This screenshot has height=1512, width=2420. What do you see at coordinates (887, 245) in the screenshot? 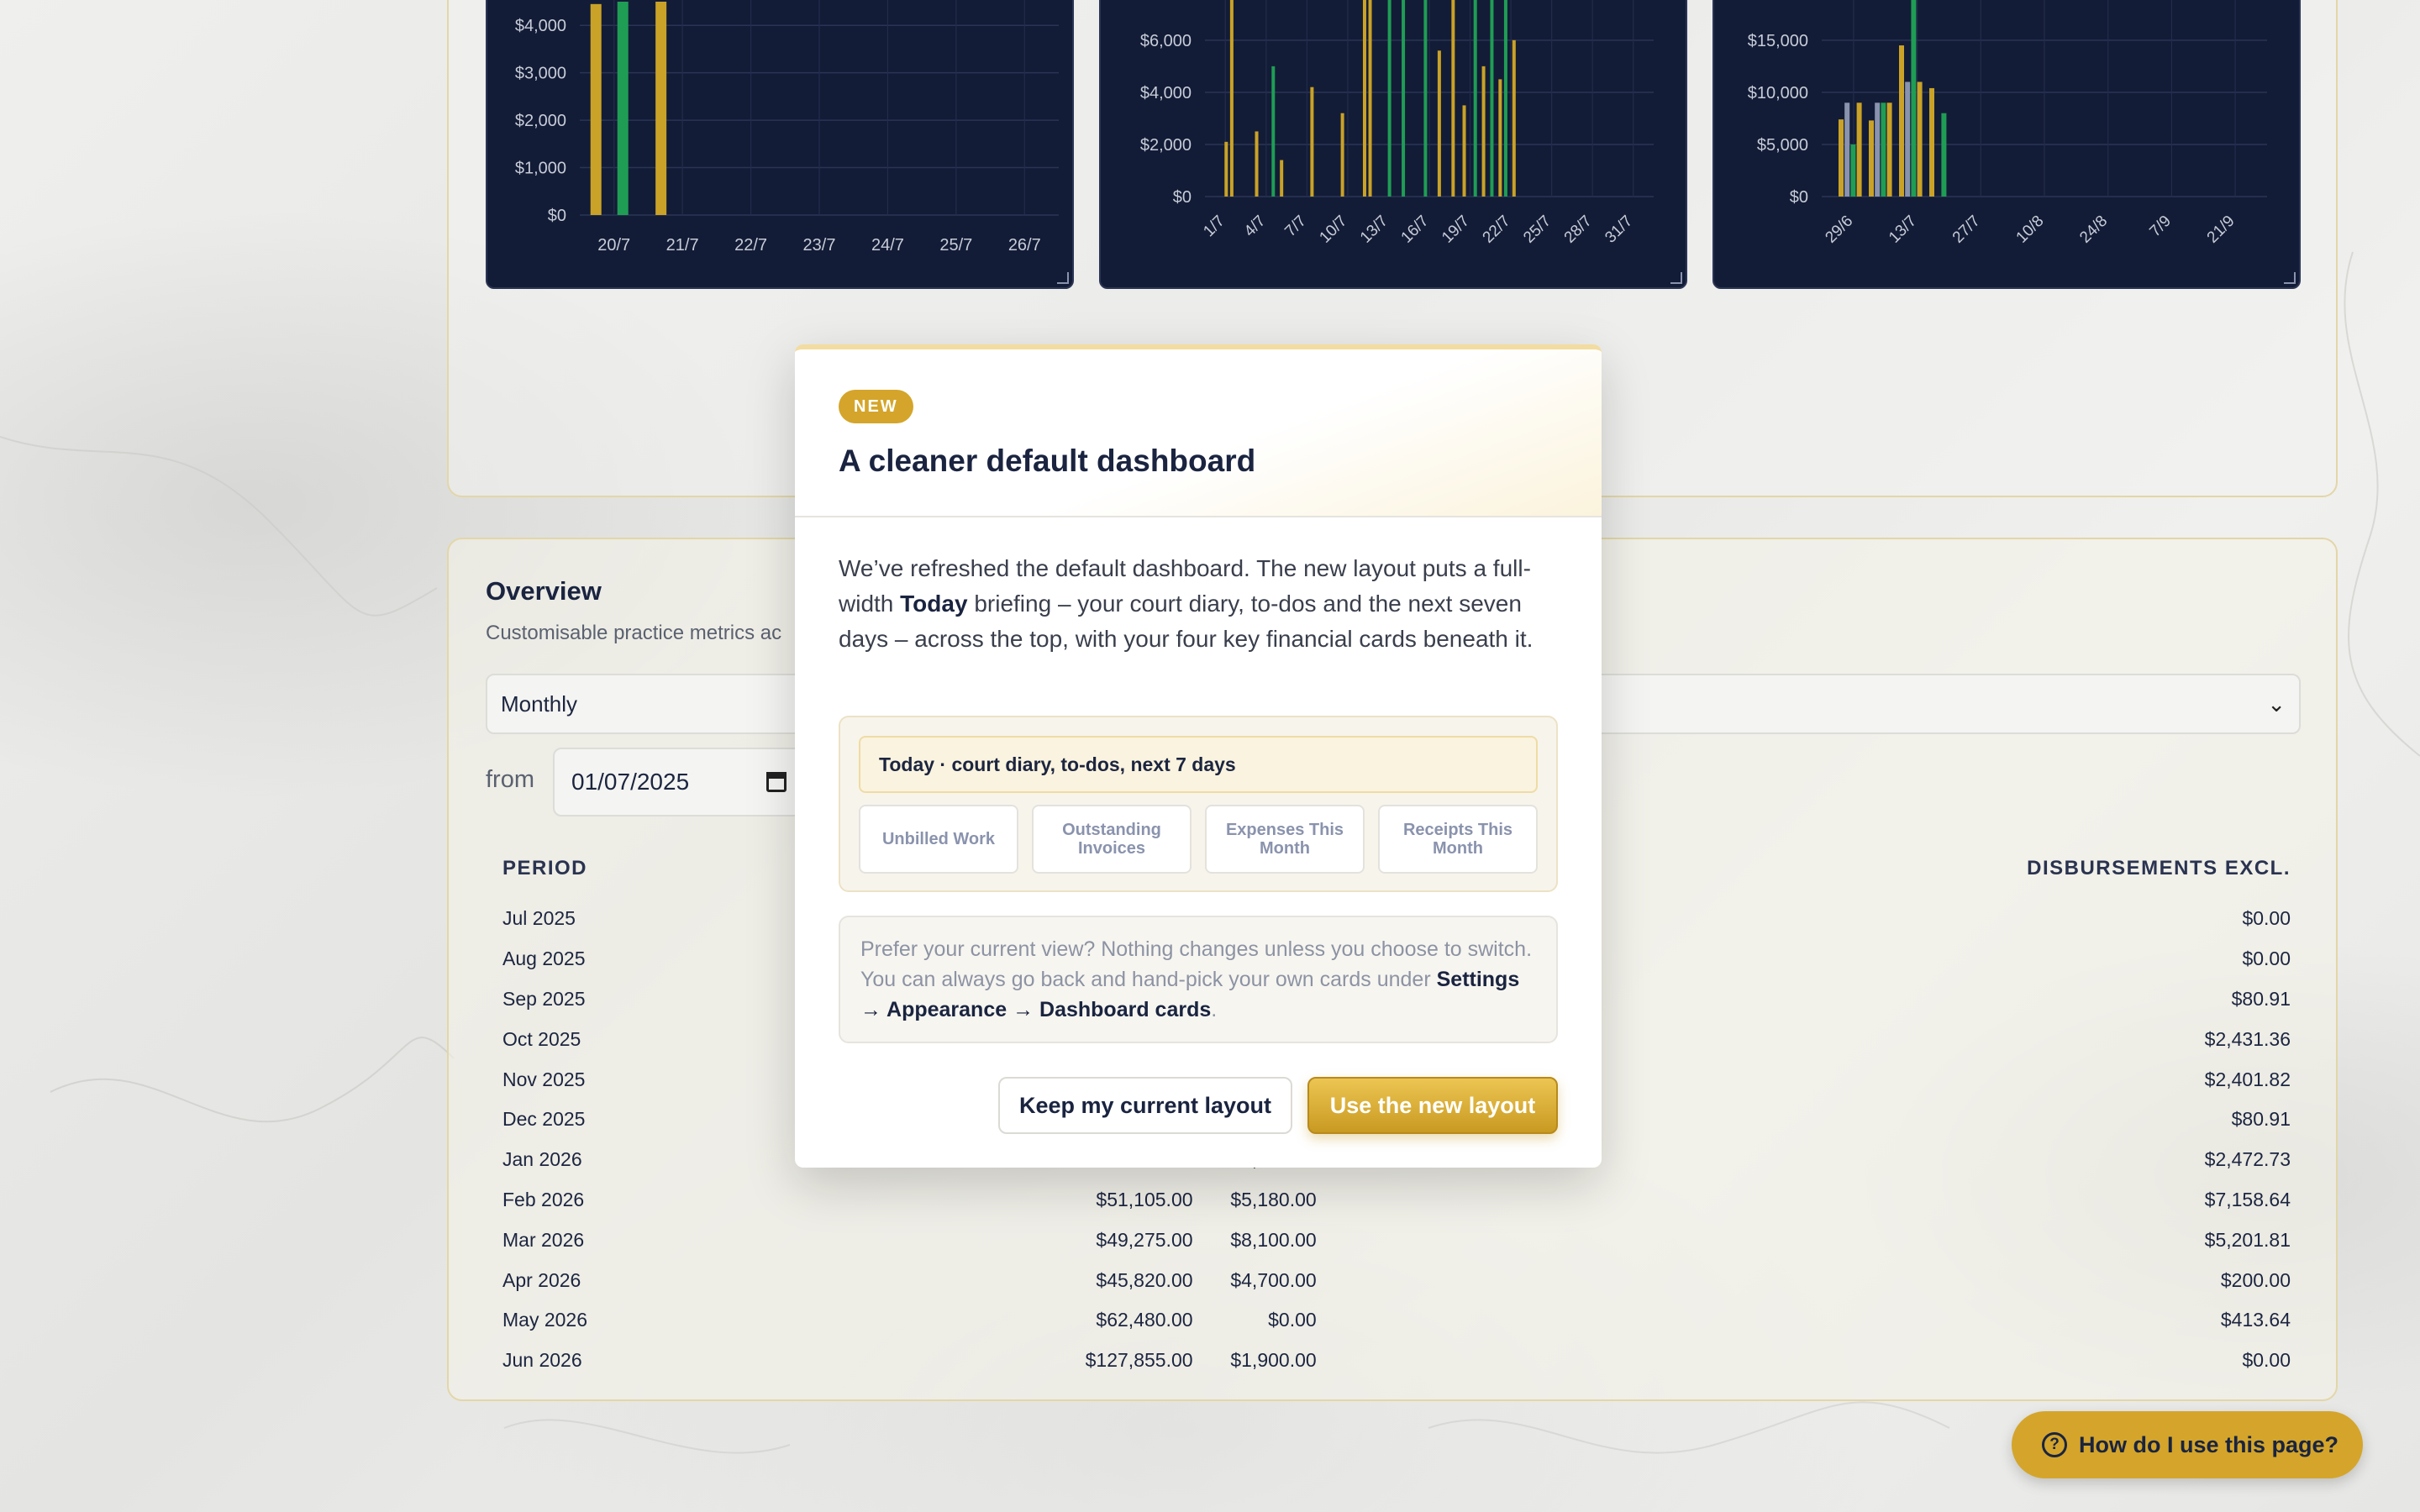
I see `x-tick-label: 24/7` at bounding box center [887, 245].